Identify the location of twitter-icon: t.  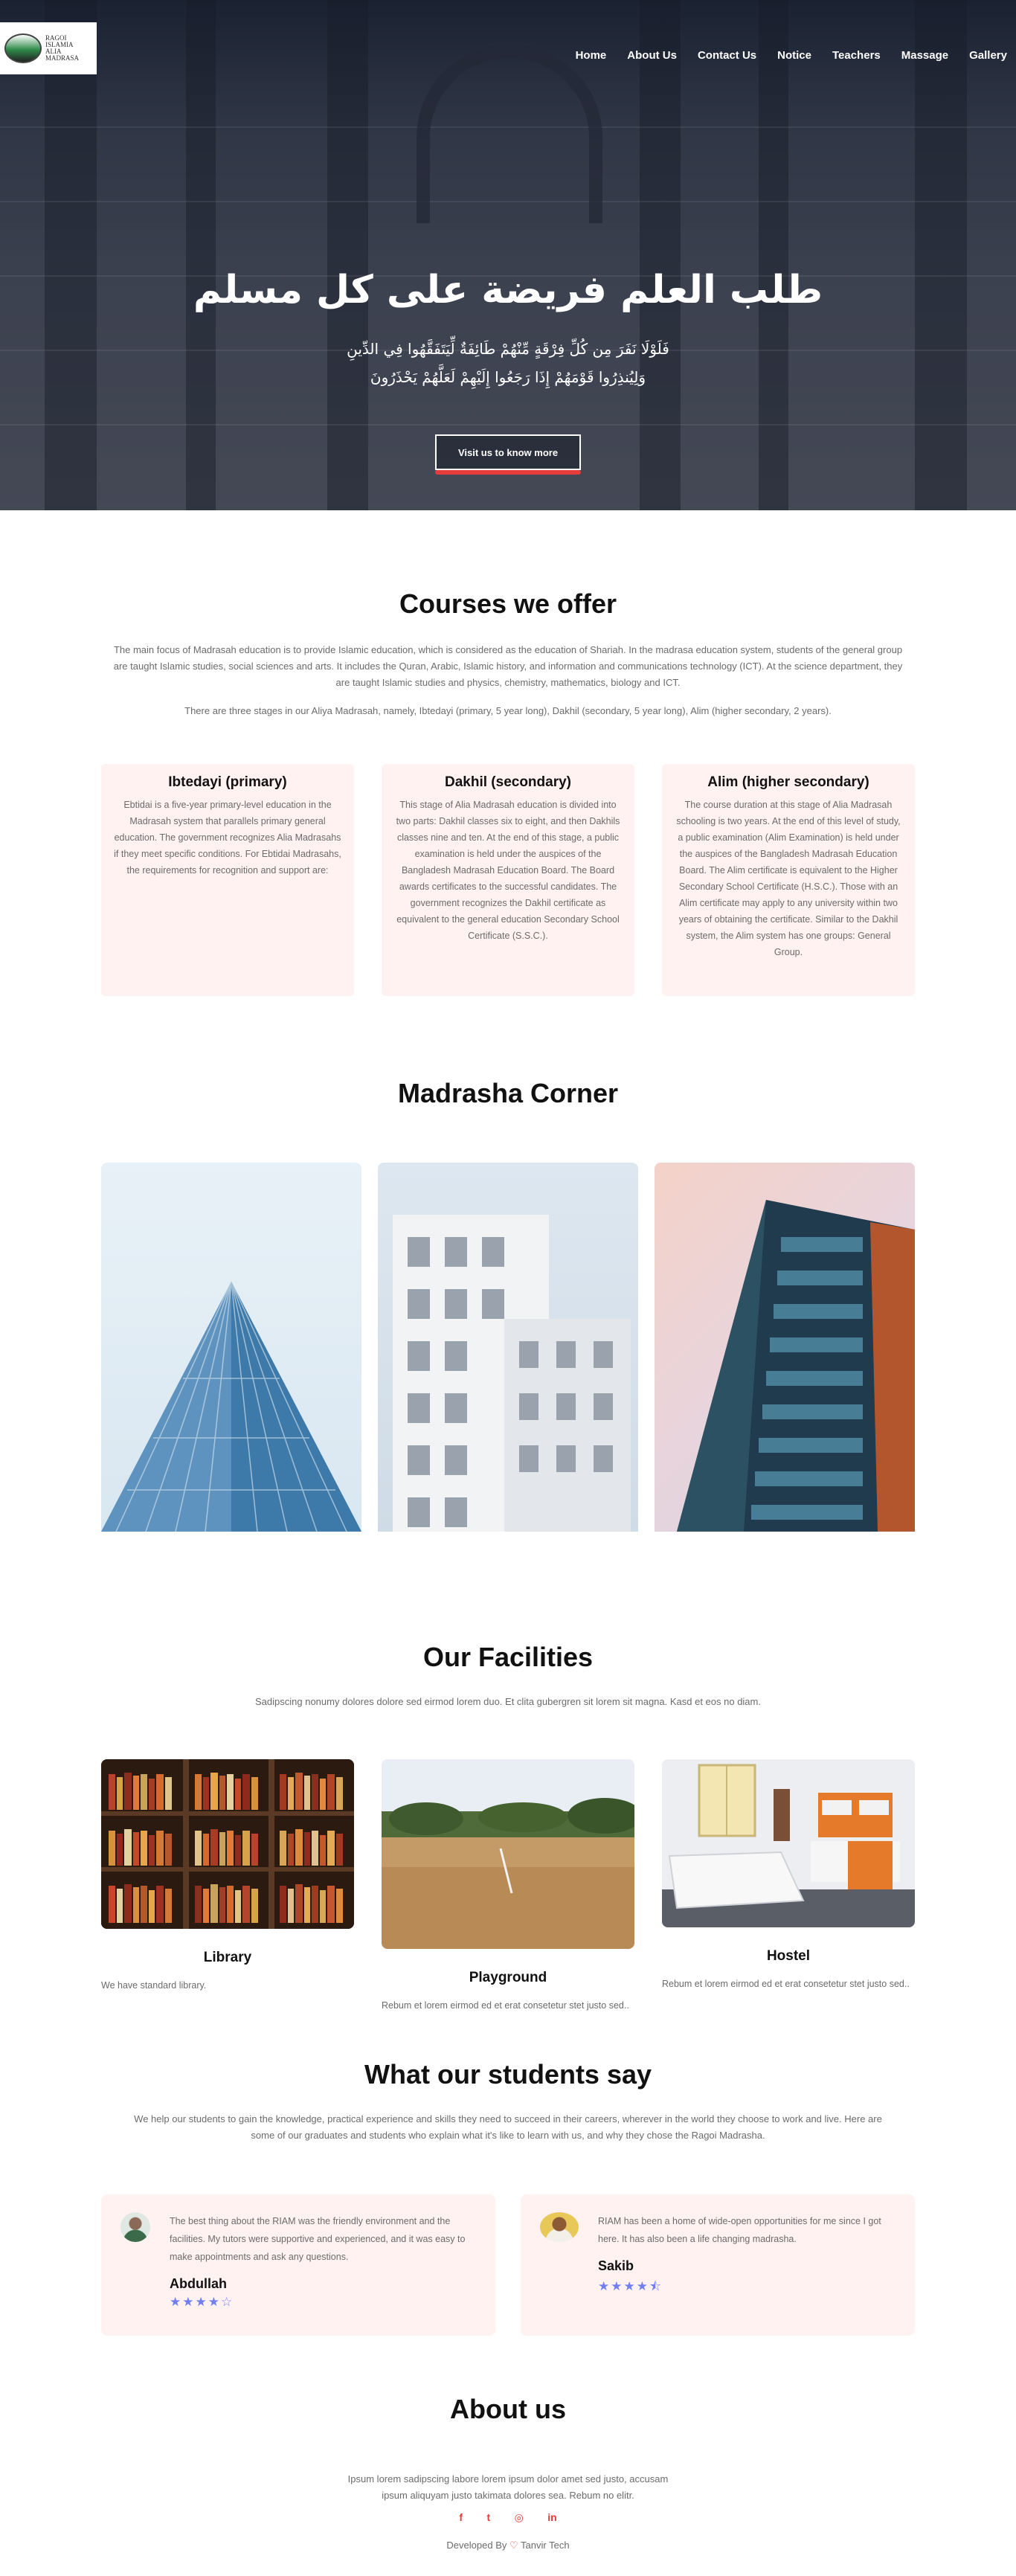
(488, 2517).